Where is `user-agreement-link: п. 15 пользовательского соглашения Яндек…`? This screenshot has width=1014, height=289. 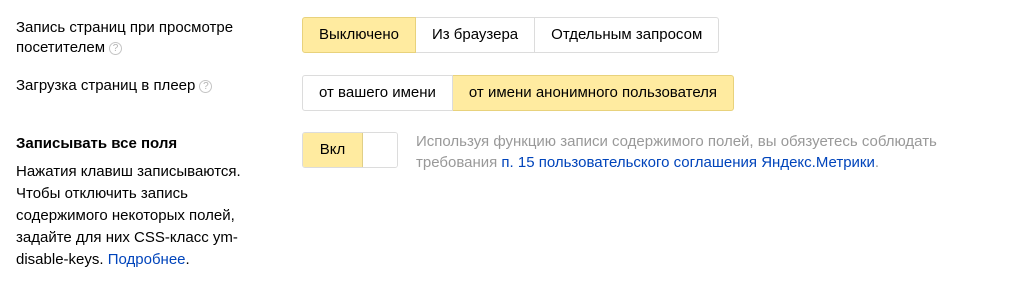 user-agreement-link: п. 15 пользовательского соглашения Яндек… is located at coordinates (687, 162).